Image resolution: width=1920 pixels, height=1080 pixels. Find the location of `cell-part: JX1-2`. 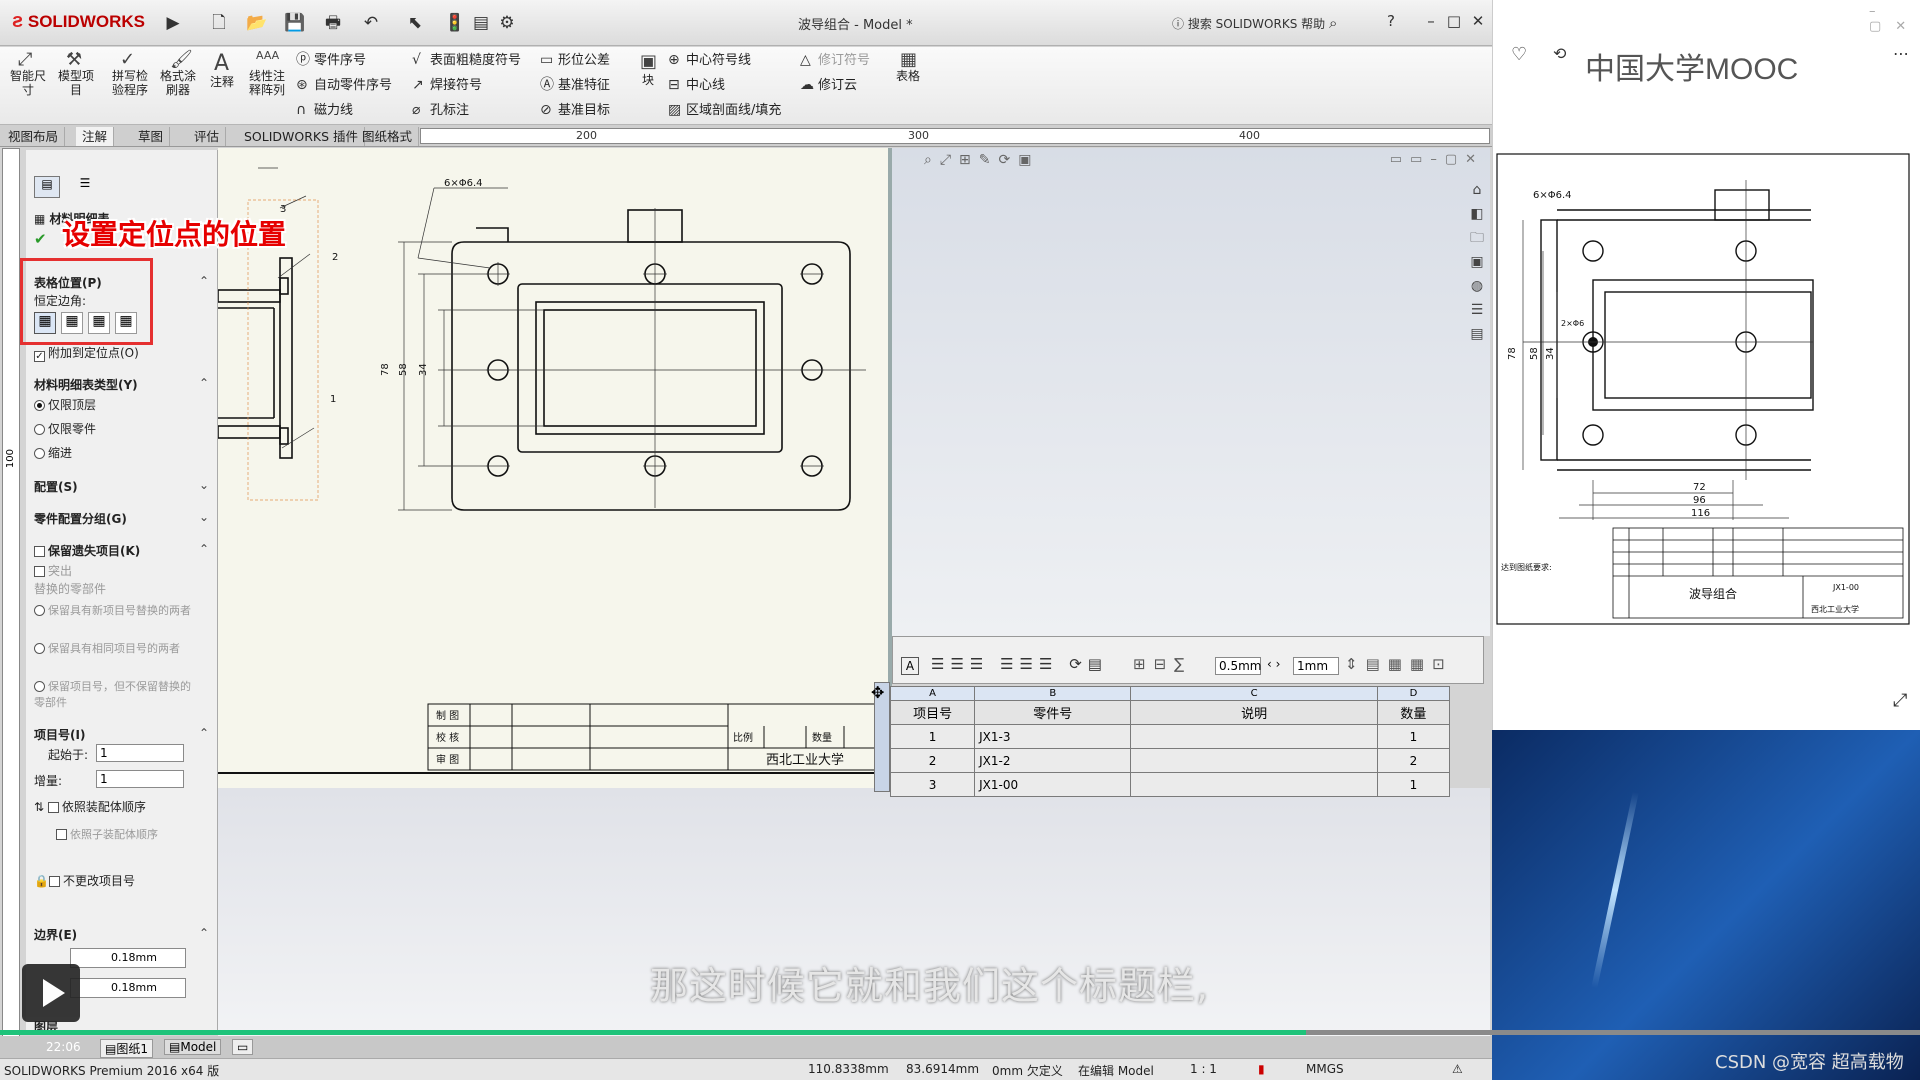

cell-part: JX1-2 is located at coordinates (1053, 760).